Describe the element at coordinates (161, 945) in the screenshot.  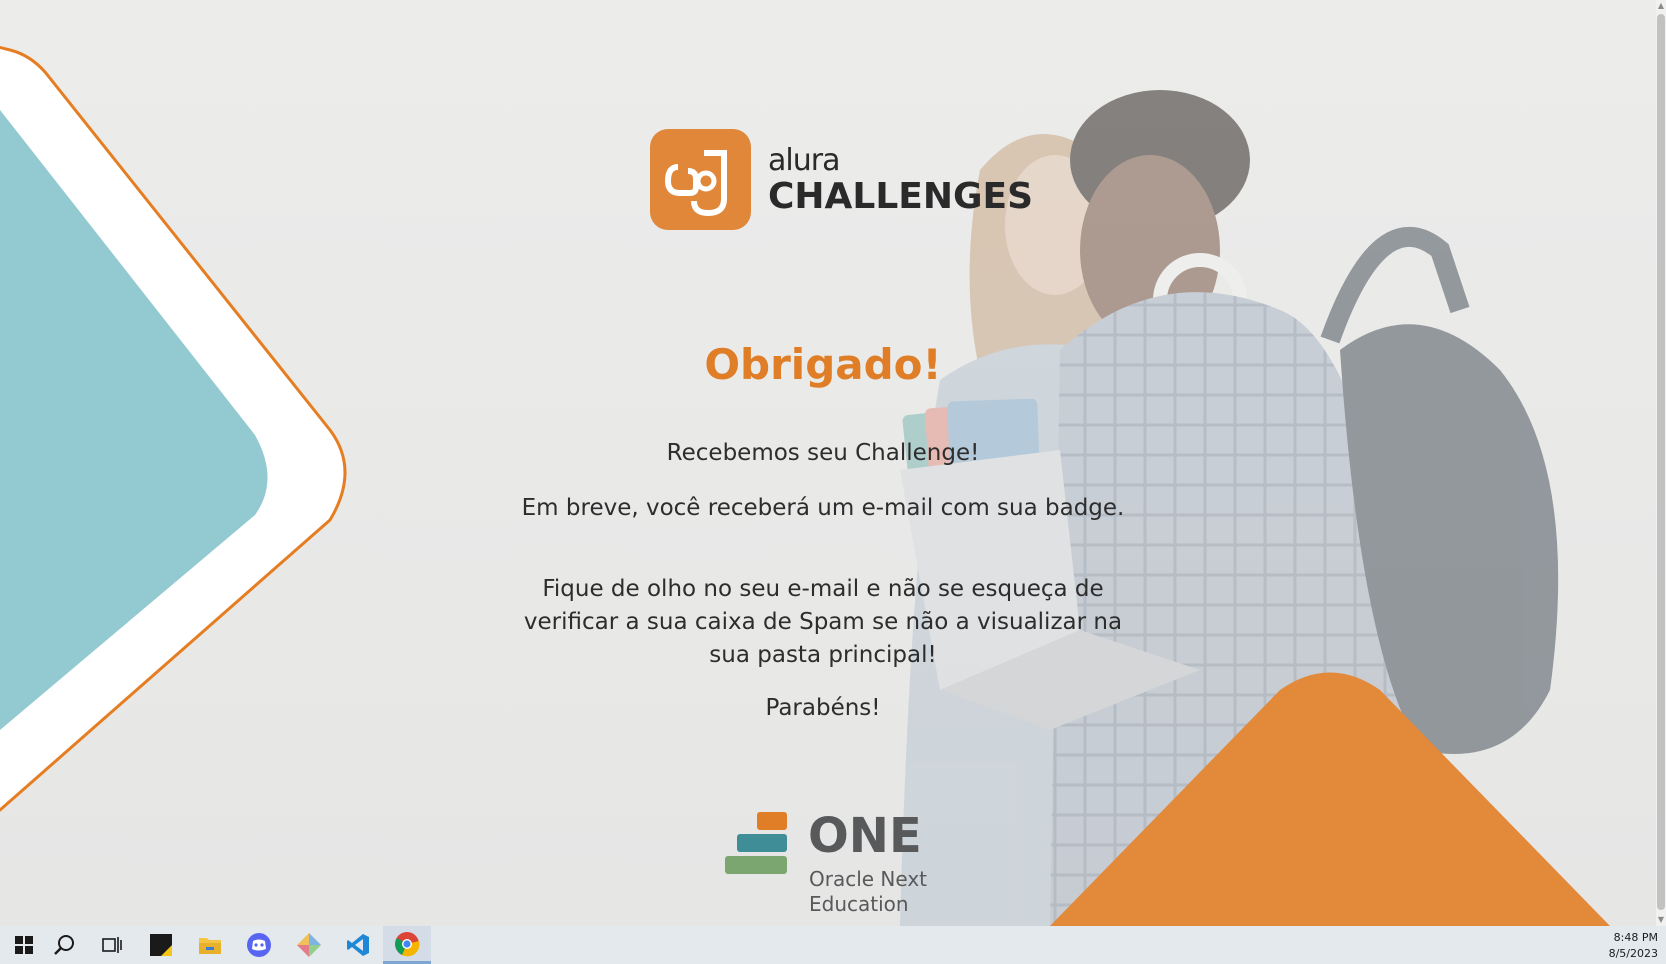
I see `sticky-notes-icon` at that location.